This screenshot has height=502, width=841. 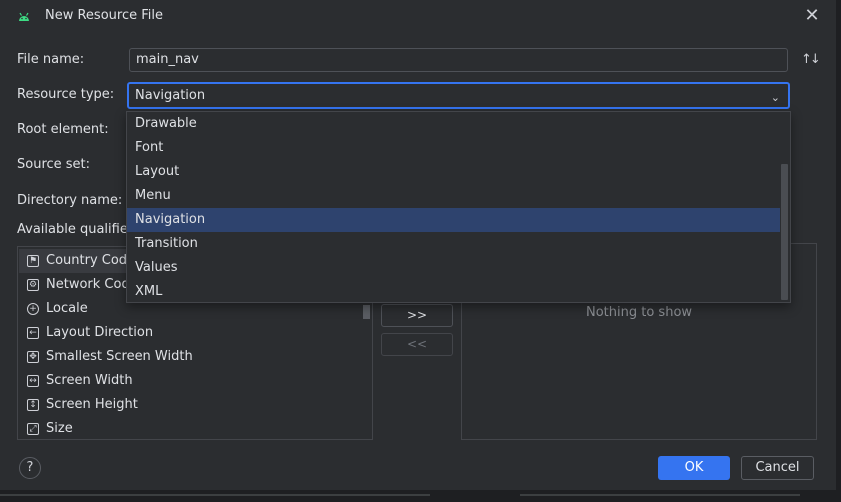 I want to click on qualifier-label: Country Code, so click(x=91, y=260).